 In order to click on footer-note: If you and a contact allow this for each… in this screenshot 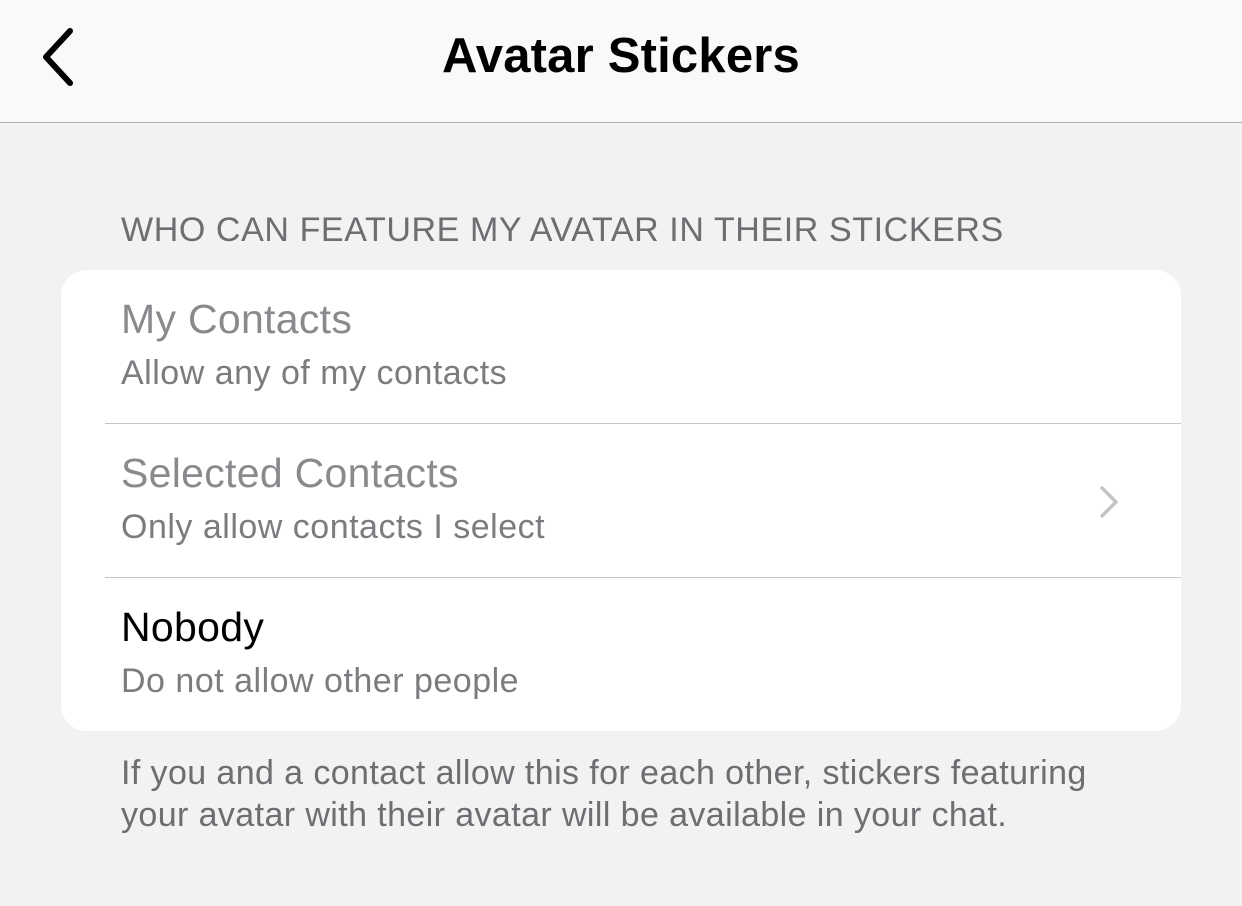, I will do `click(604, 794)`.